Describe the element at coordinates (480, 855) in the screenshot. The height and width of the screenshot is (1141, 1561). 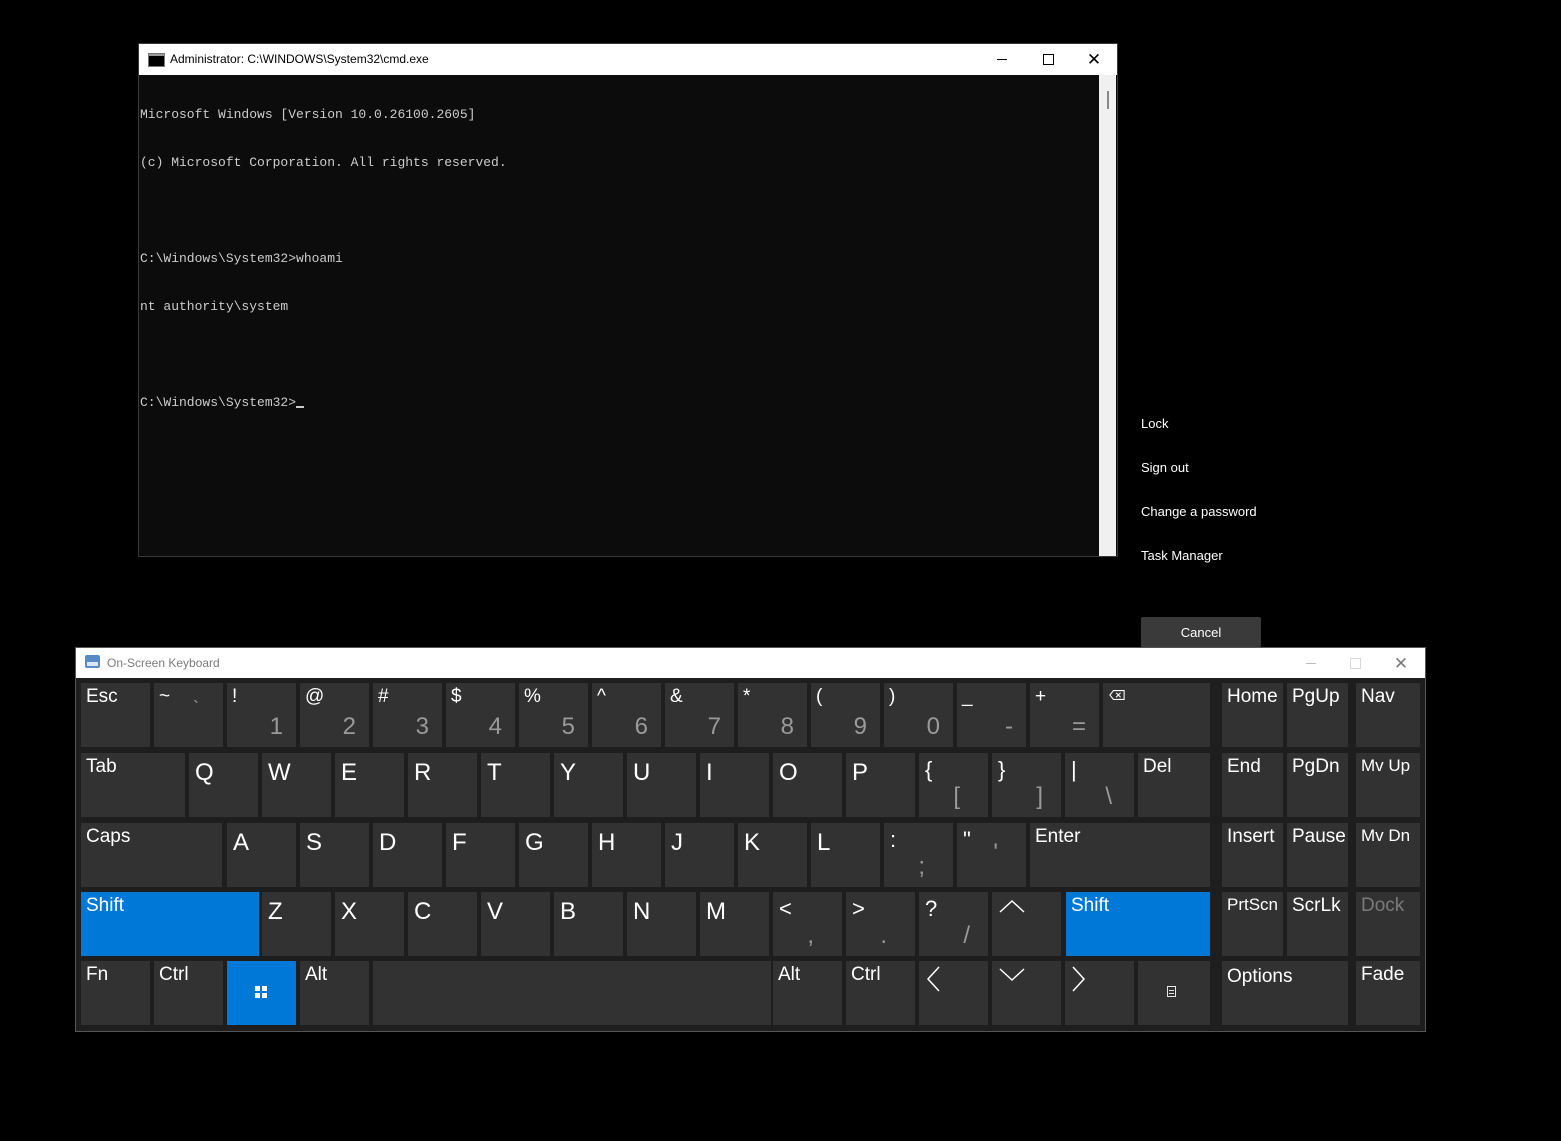
I see `key-f: F` at that location.